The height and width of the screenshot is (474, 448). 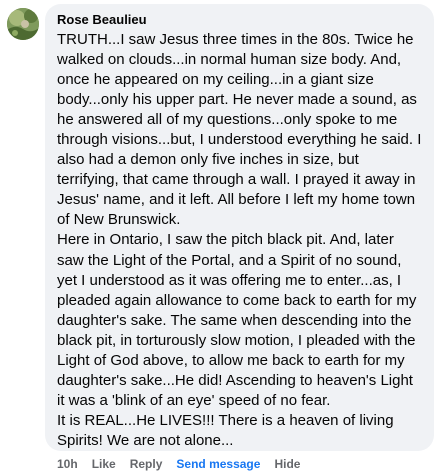 I want to click on avatar, so click(x=23, y=24).